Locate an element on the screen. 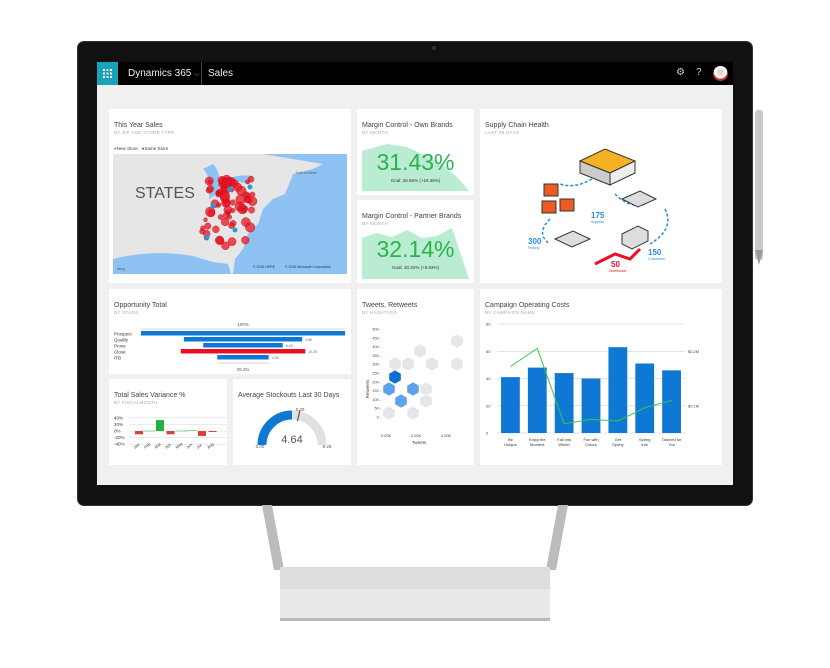 The height and width of the screenshot is (668, 830). y-tick-label: 40 is located at coordinates (488, 378).